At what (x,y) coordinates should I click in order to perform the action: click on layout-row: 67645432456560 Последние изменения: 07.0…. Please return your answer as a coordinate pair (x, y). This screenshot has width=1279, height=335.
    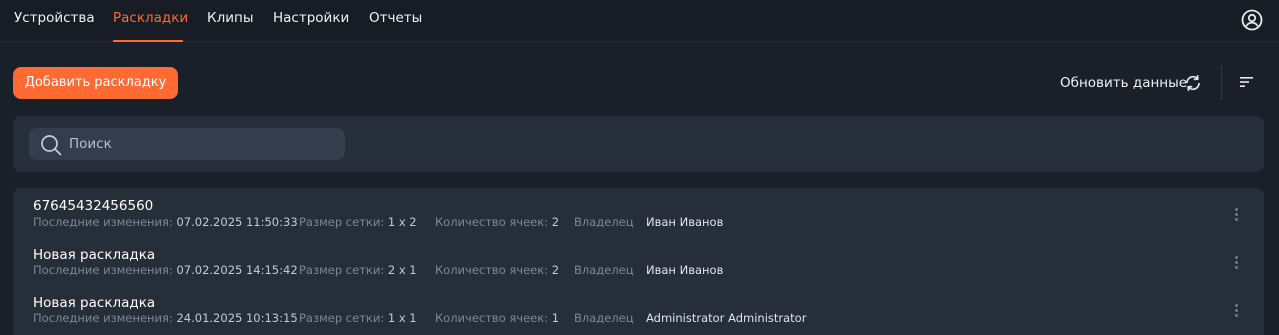
    Looking at the image, I should click on (638, 220).